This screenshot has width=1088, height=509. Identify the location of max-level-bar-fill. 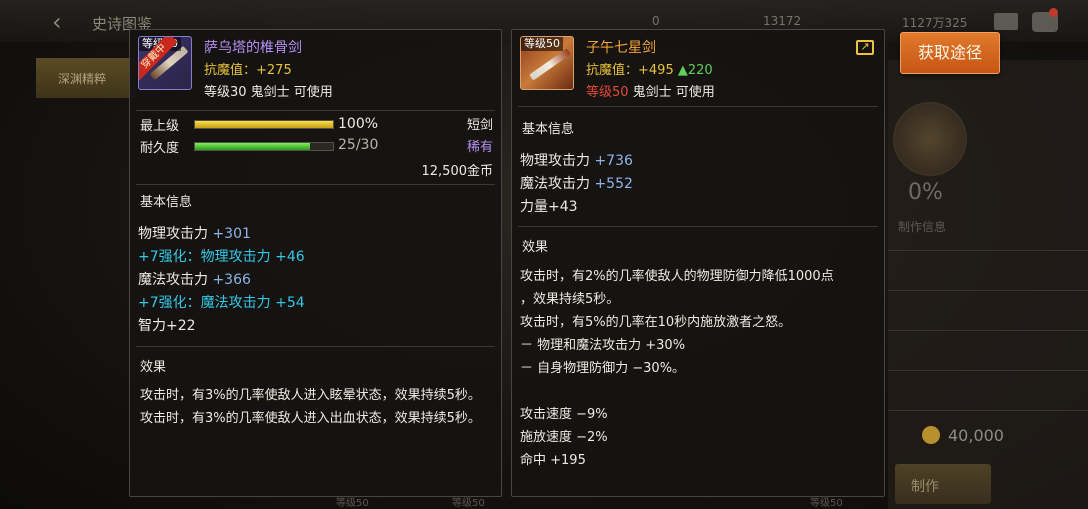
(264, 124).